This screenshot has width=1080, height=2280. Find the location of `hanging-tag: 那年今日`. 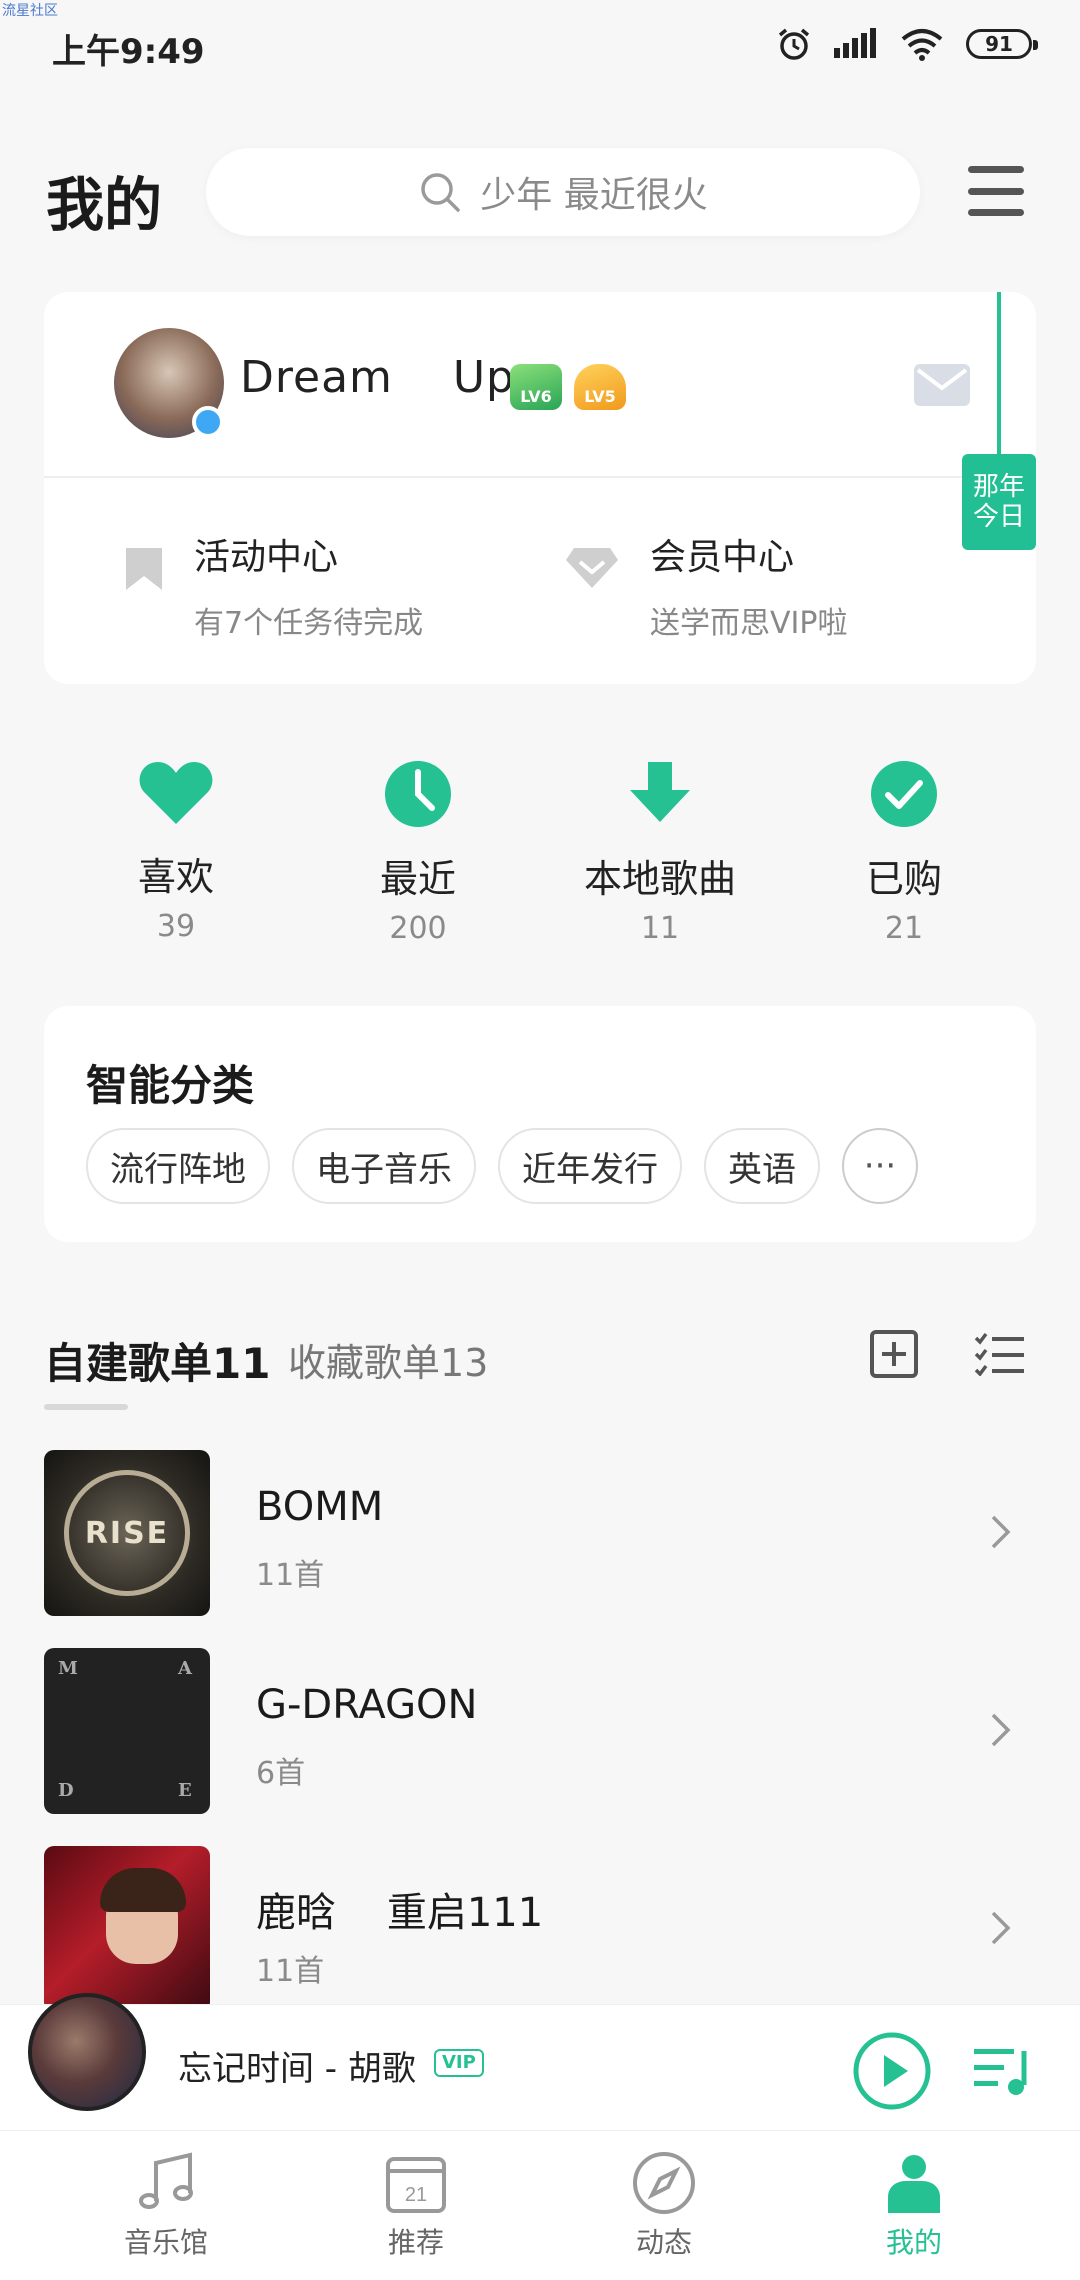

hanging-tag: 那年今日 is located at coordinates (999, 421).